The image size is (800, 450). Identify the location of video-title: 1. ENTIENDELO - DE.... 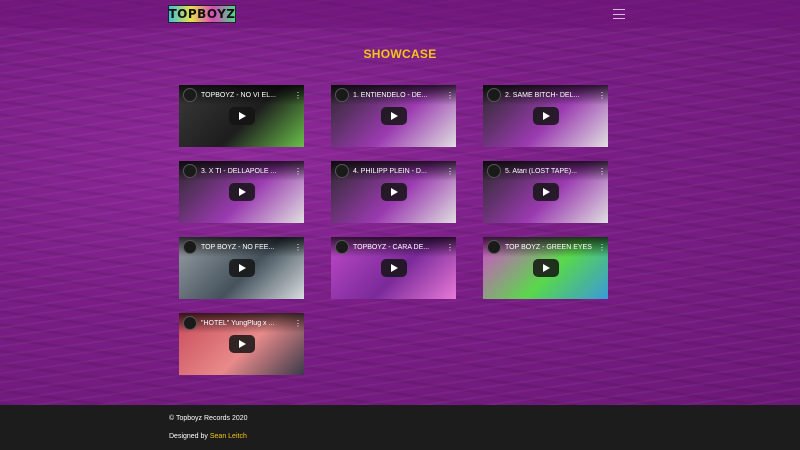
(399, 95).